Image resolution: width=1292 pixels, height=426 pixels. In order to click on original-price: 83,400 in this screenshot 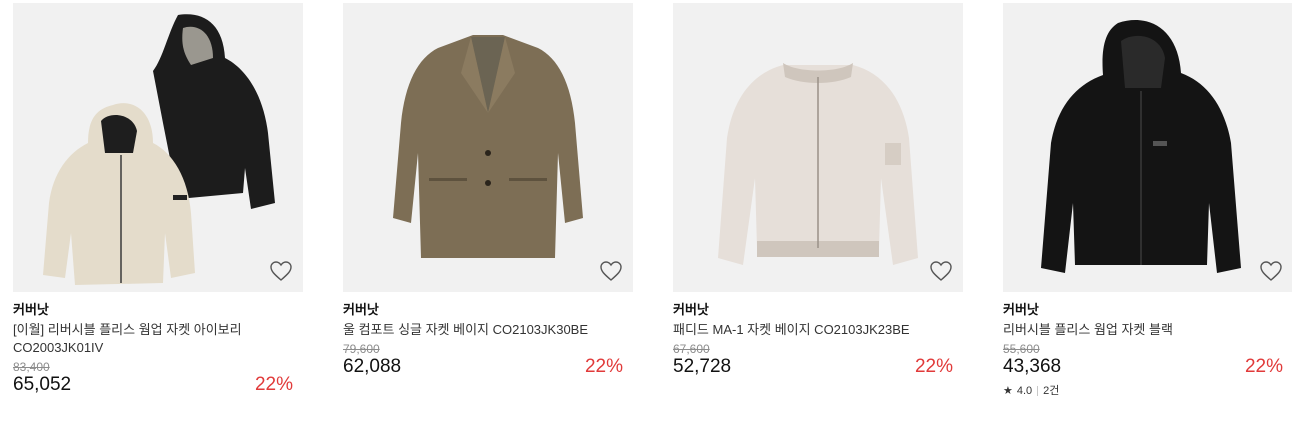, I will do `click(31, 367)`.